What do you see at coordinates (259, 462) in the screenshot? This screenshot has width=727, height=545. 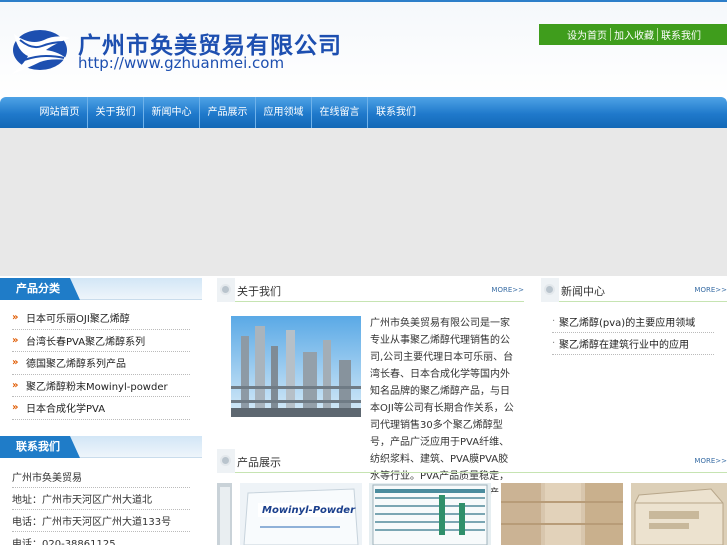 I see `products-title: 产品展示` at bounding box center [259, 462].